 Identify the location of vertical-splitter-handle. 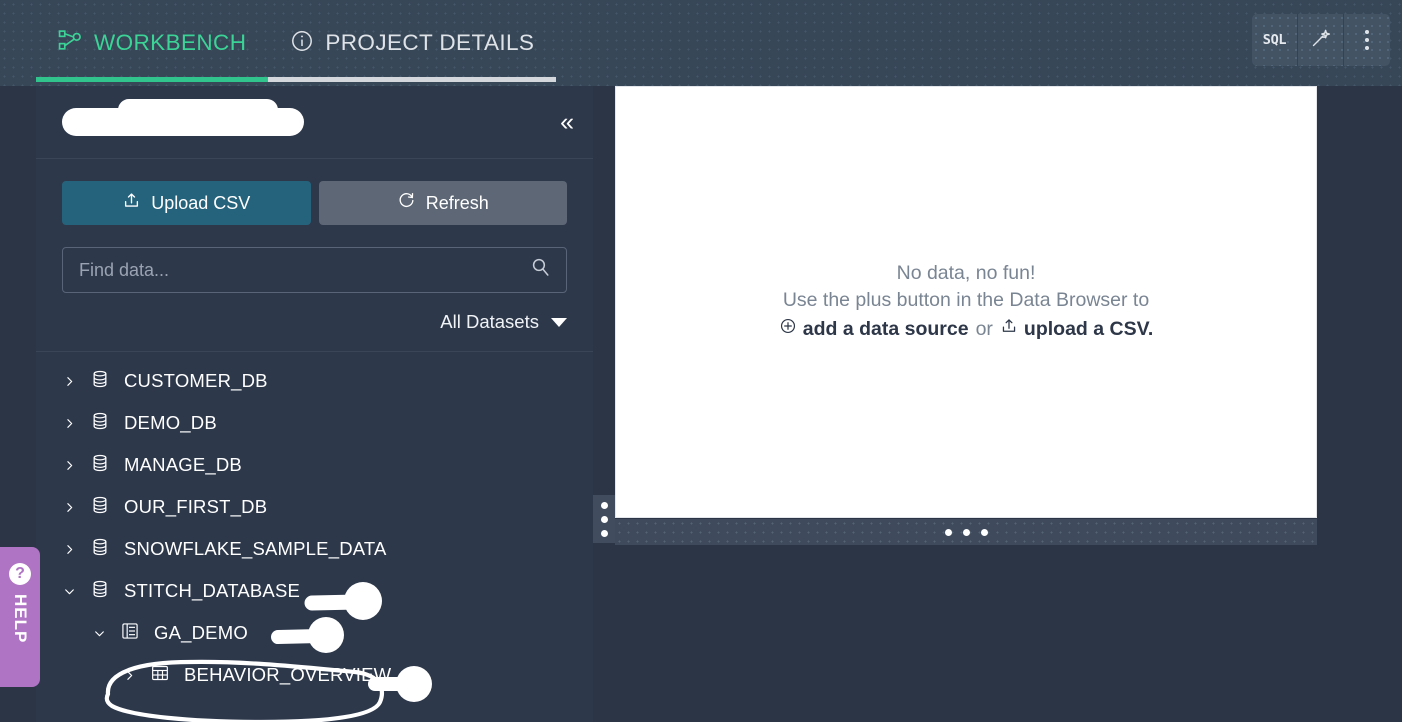
(604, 519).